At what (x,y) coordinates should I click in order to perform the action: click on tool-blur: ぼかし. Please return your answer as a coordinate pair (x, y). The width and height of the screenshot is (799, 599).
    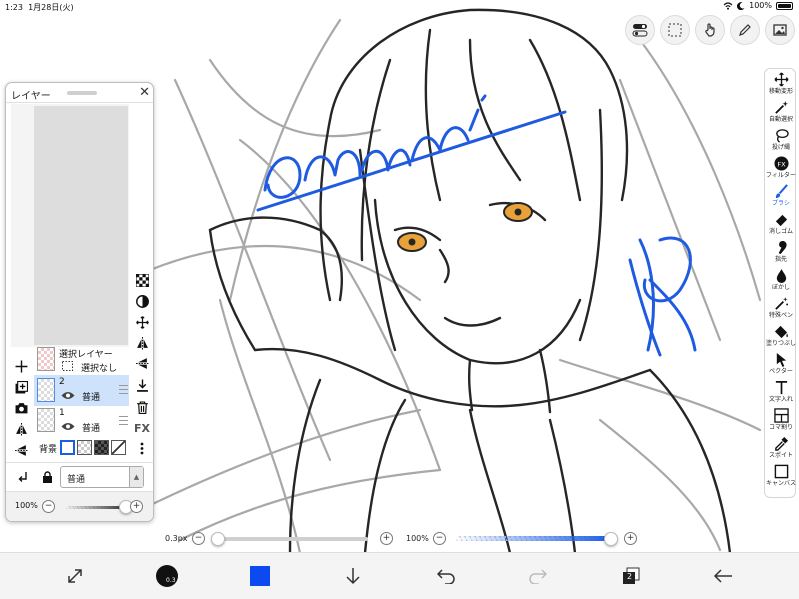
    Looking at the image, I should click on (781, 281).